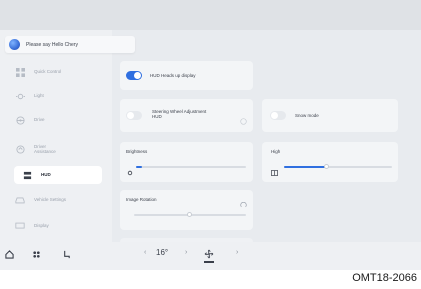  What do you see at coordinates (46, 175) in the screenshot?
I see `sidebar-item-label: HUD` at bounding box center [46, 175].